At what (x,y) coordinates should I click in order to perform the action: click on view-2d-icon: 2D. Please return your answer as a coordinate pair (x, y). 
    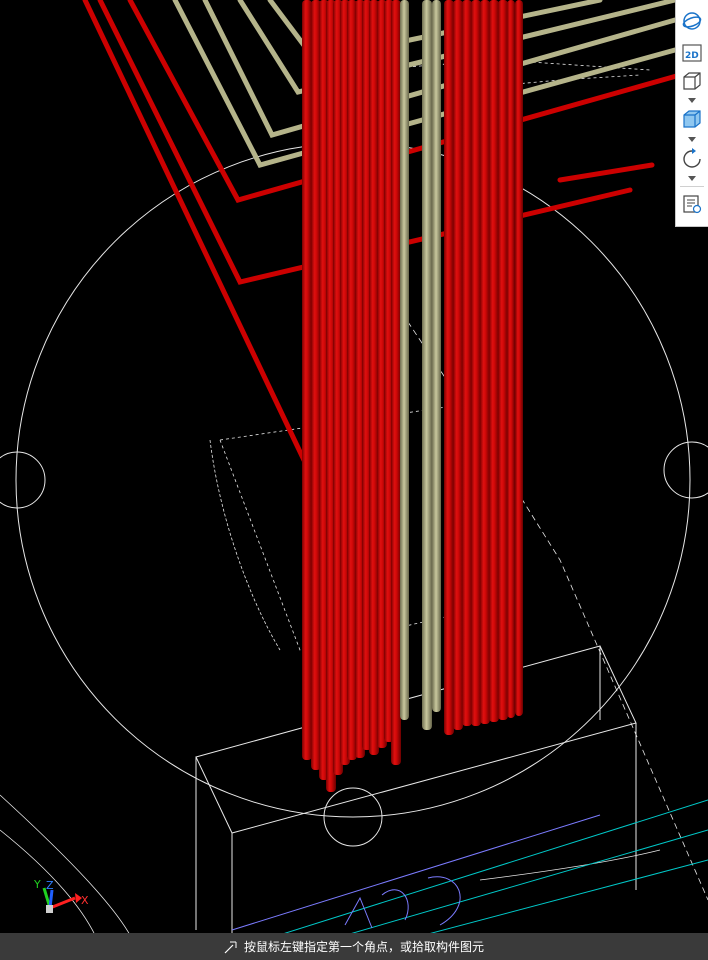
    Looking at the image, I should click on (692, 53).